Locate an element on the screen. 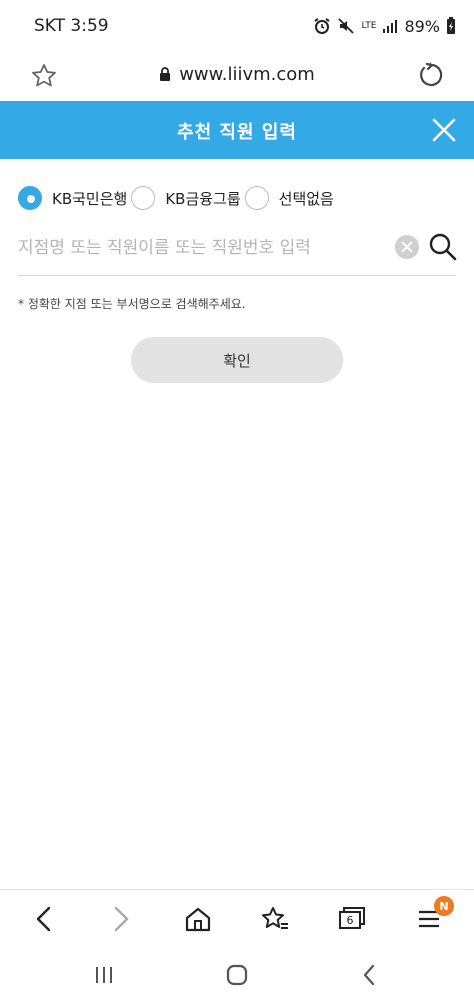 This screenshot has width=474, height=1000. android-nav-bar is located at coordinates (237, 975).